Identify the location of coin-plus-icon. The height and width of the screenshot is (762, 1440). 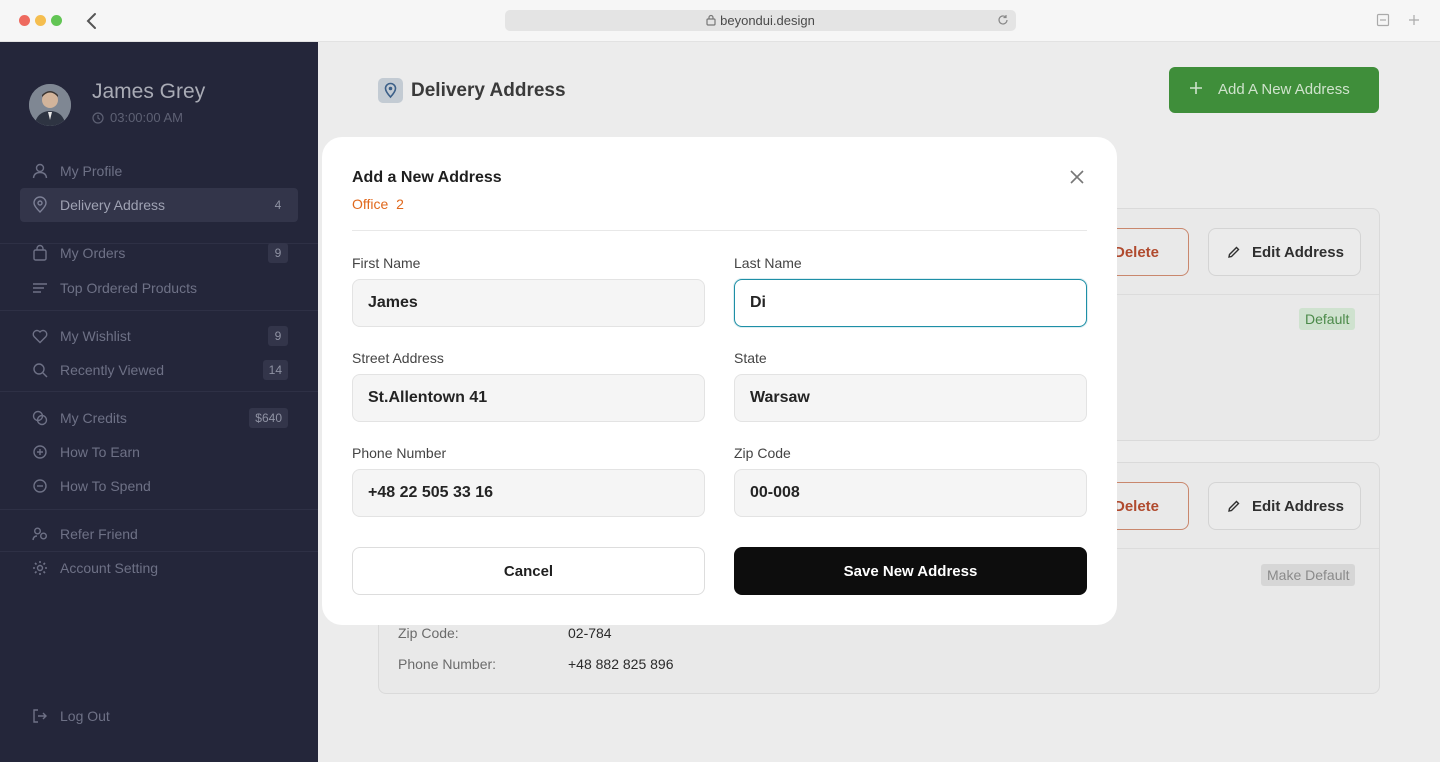
(40, 452).